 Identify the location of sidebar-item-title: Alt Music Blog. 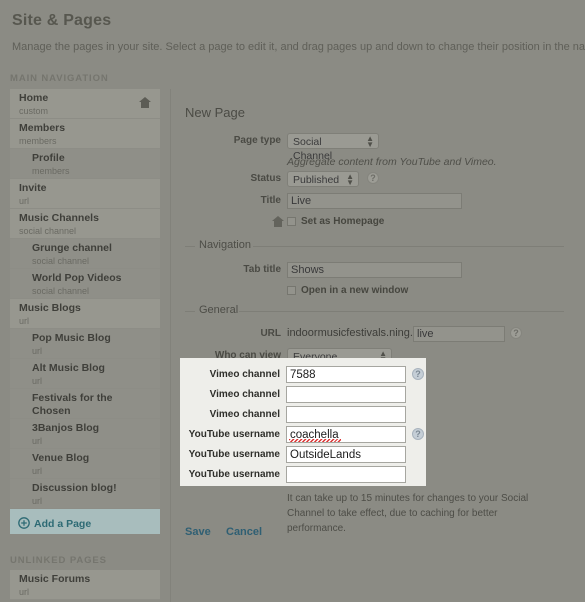
(68, 368).